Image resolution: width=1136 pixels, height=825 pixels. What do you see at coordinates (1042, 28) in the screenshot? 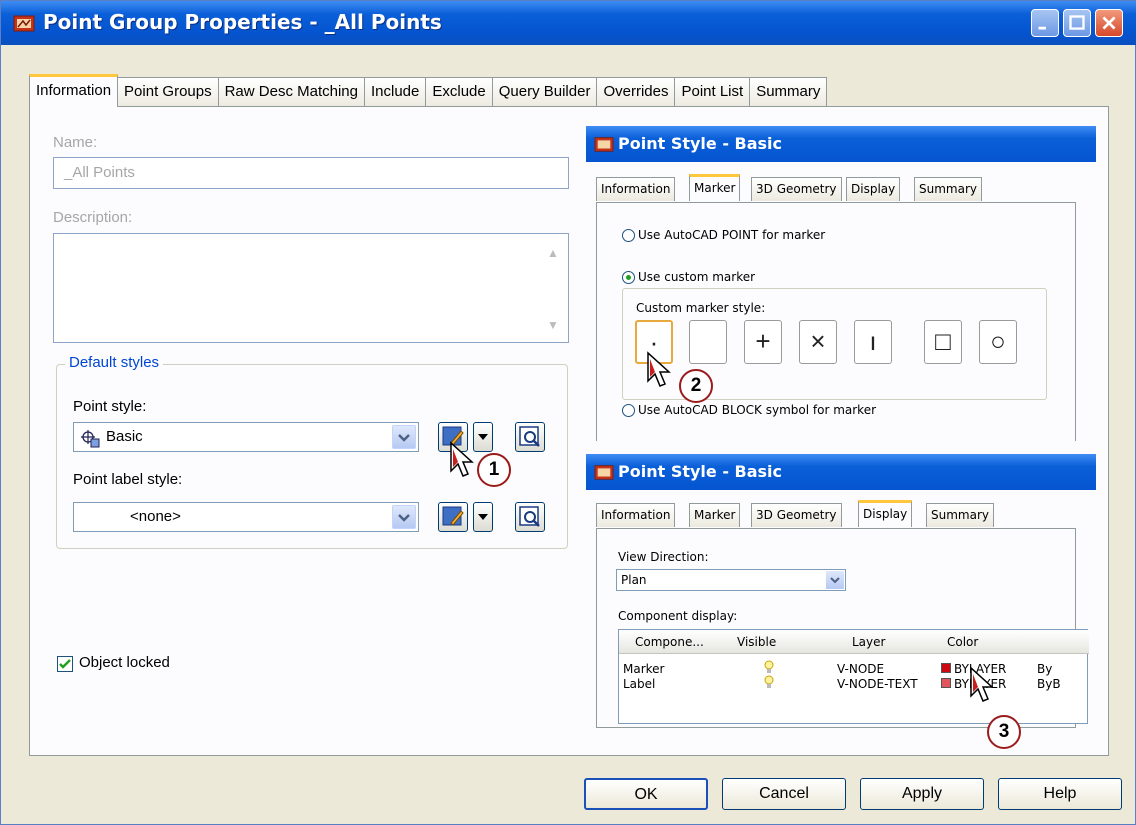
I see `minimize-icon` at bounding box center [1042, 28].